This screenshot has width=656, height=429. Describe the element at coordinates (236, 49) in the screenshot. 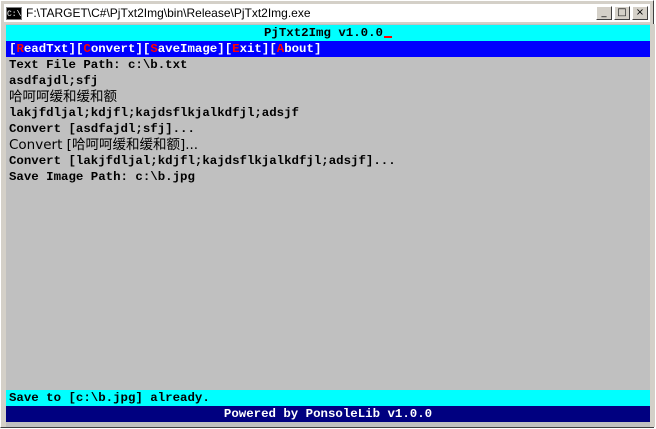

I see `hotkey-e: E` at that location.